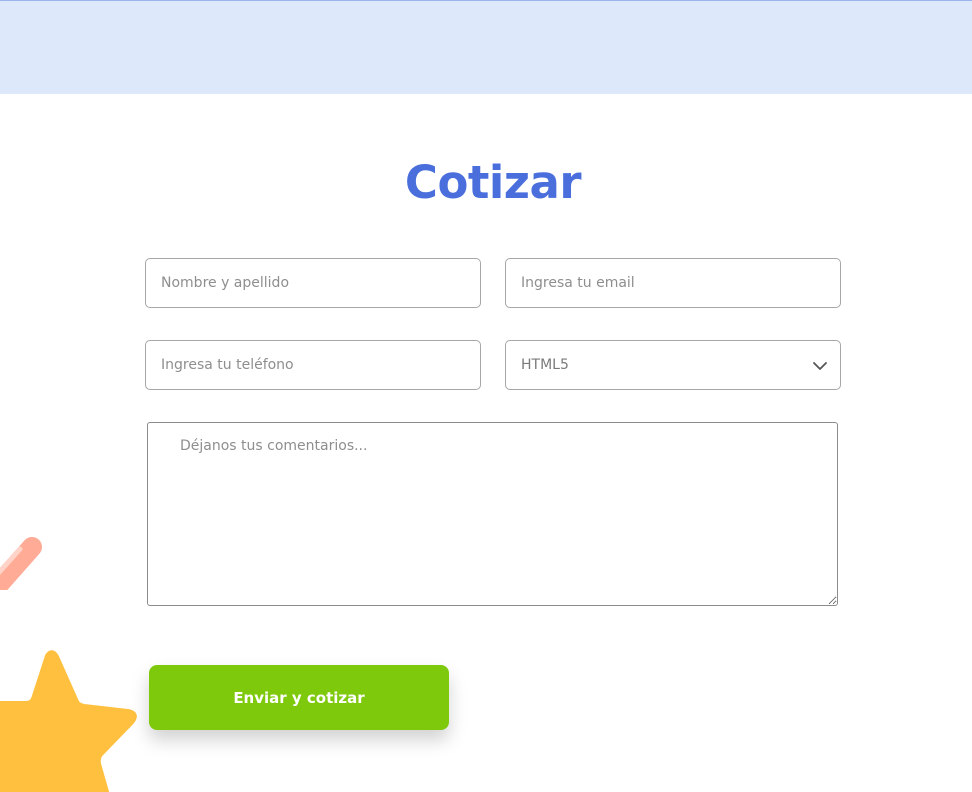  What do you see at coordinates (545, 365) in the screenshot?
I see `service-select-value: HTML5` at bounding box center [545, 365].